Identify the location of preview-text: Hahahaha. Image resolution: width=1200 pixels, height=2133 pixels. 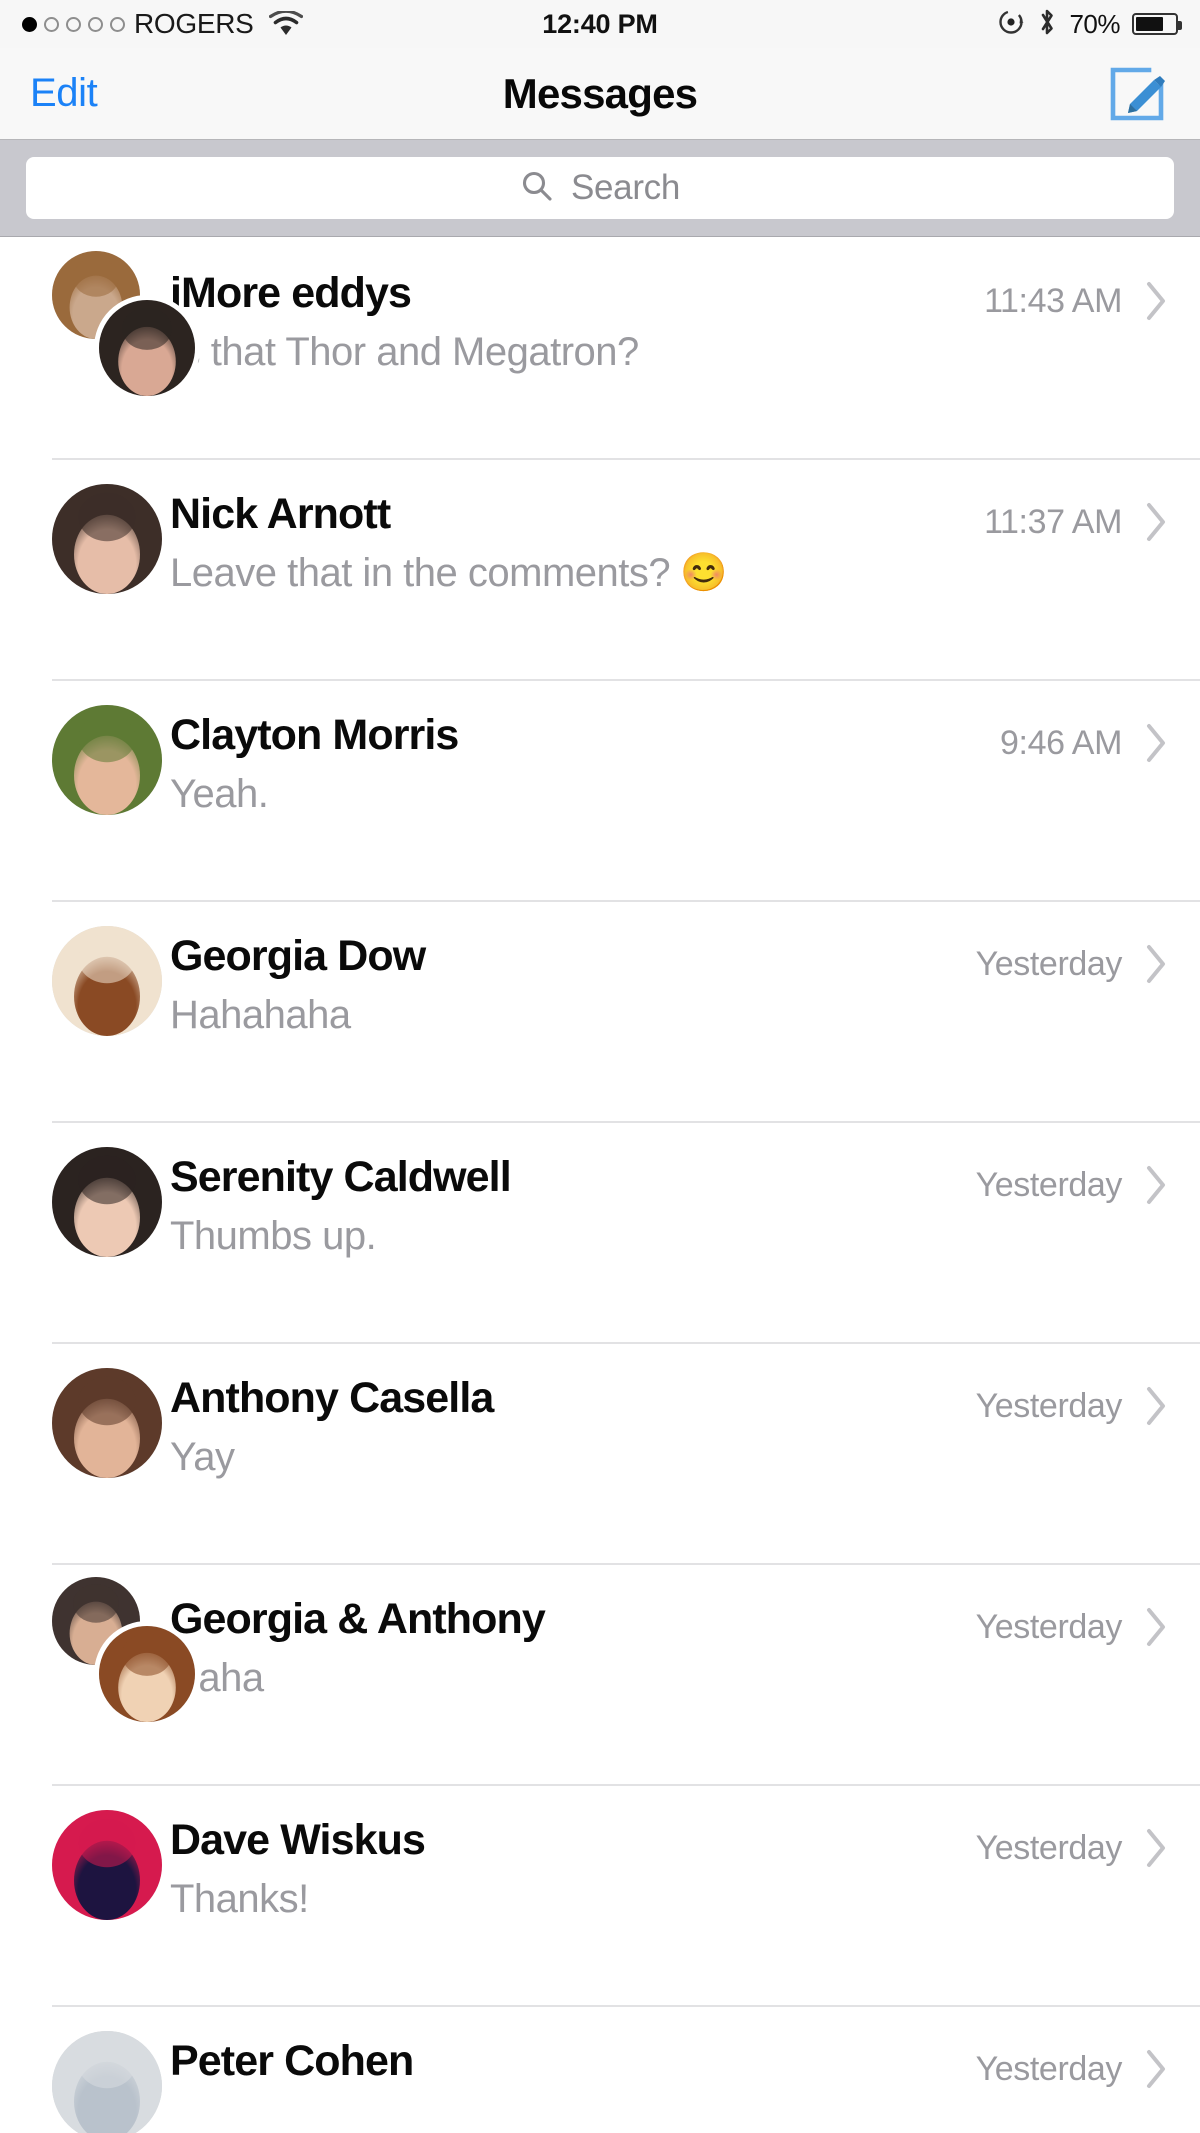
(260, 1015).